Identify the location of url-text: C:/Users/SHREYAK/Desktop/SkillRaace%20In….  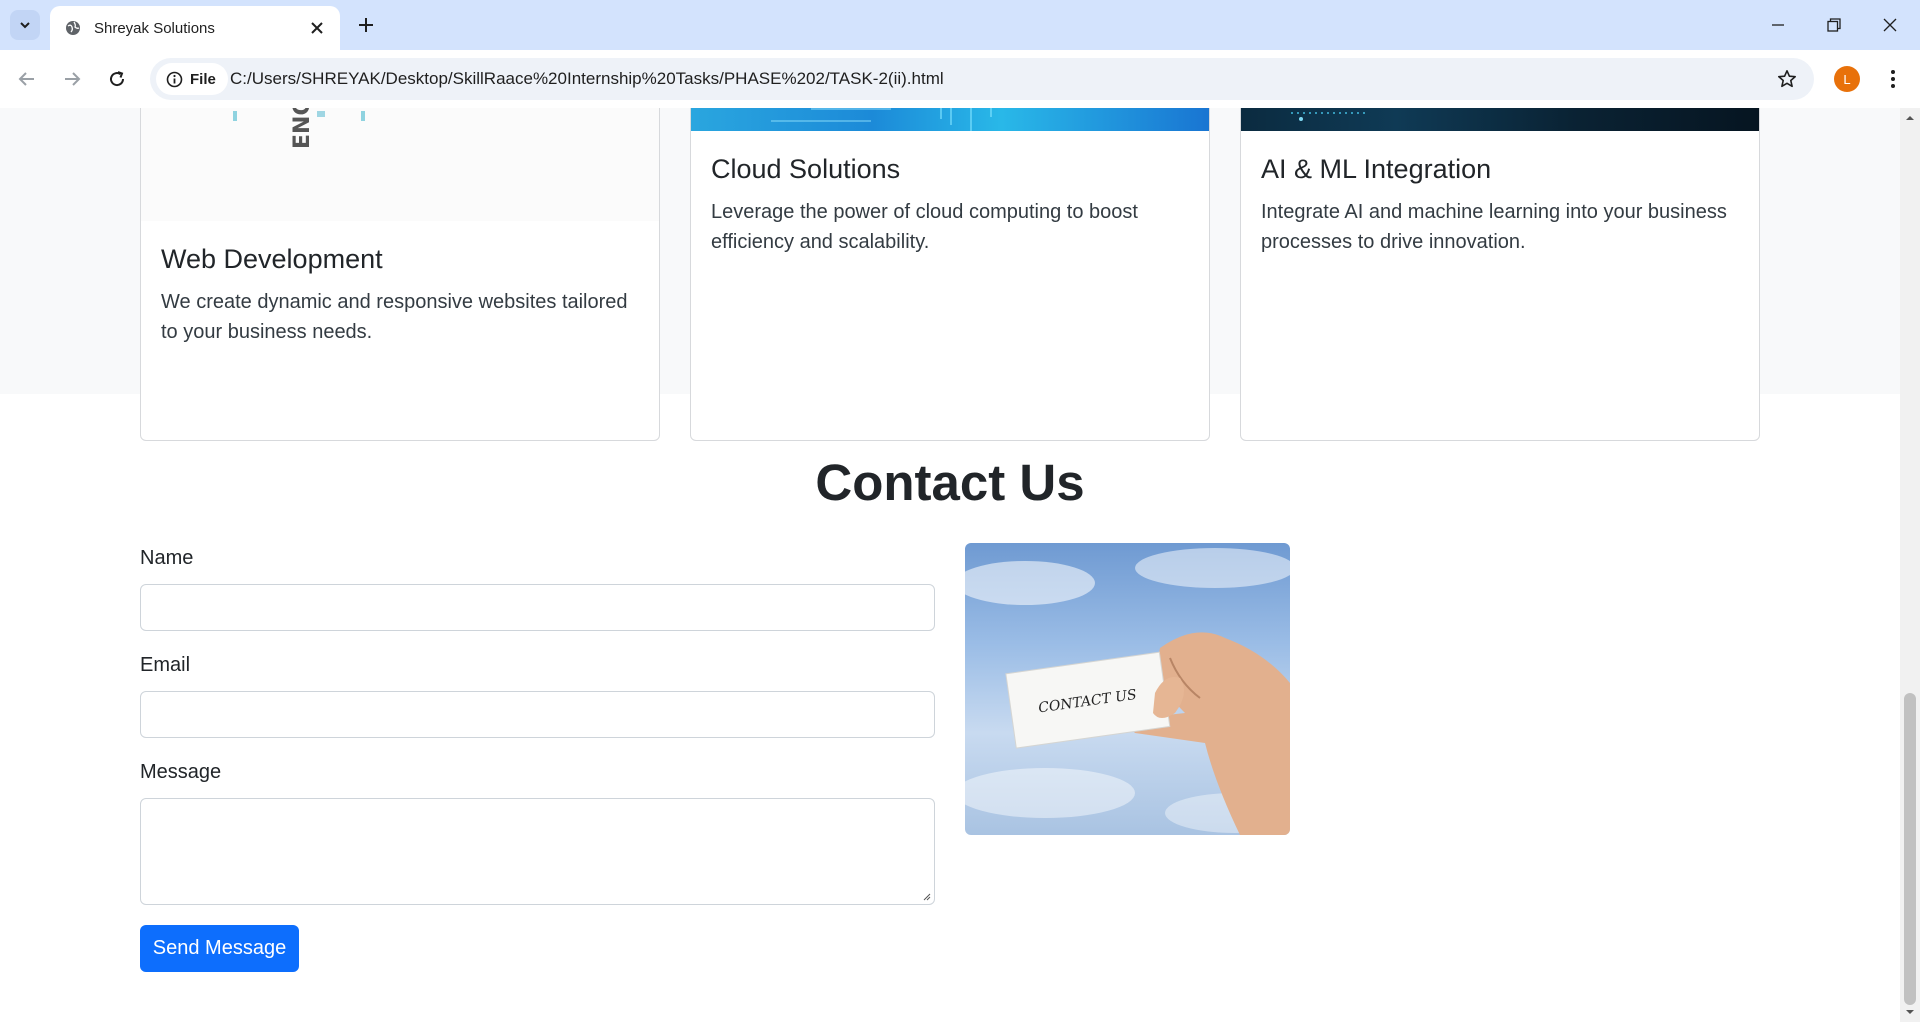
(587, 79).